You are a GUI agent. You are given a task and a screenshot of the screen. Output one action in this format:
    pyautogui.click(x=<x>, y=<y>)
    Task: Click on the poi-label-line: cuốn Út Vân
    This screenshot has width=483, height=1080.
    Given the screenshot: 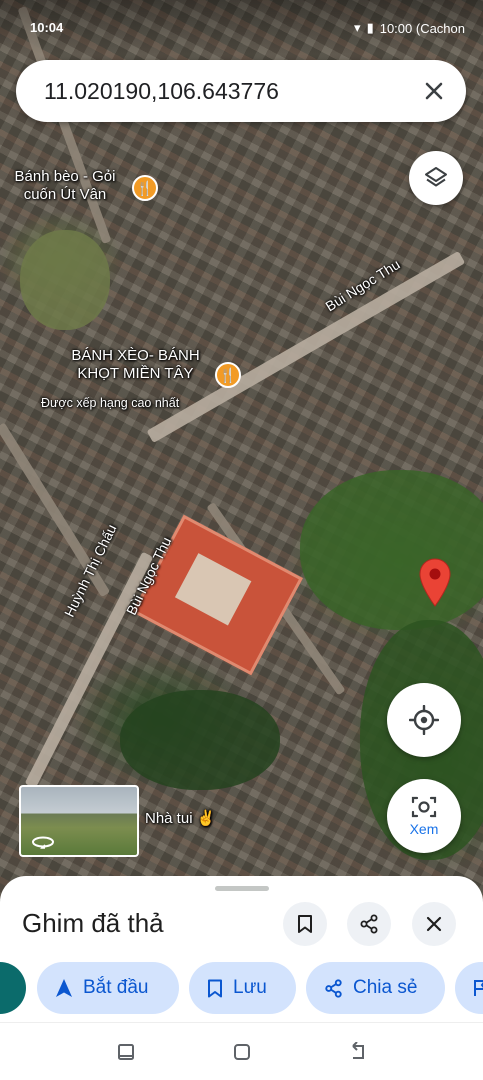 What is the action you would take?
    pyautogui.click(x=65, y=194)
    